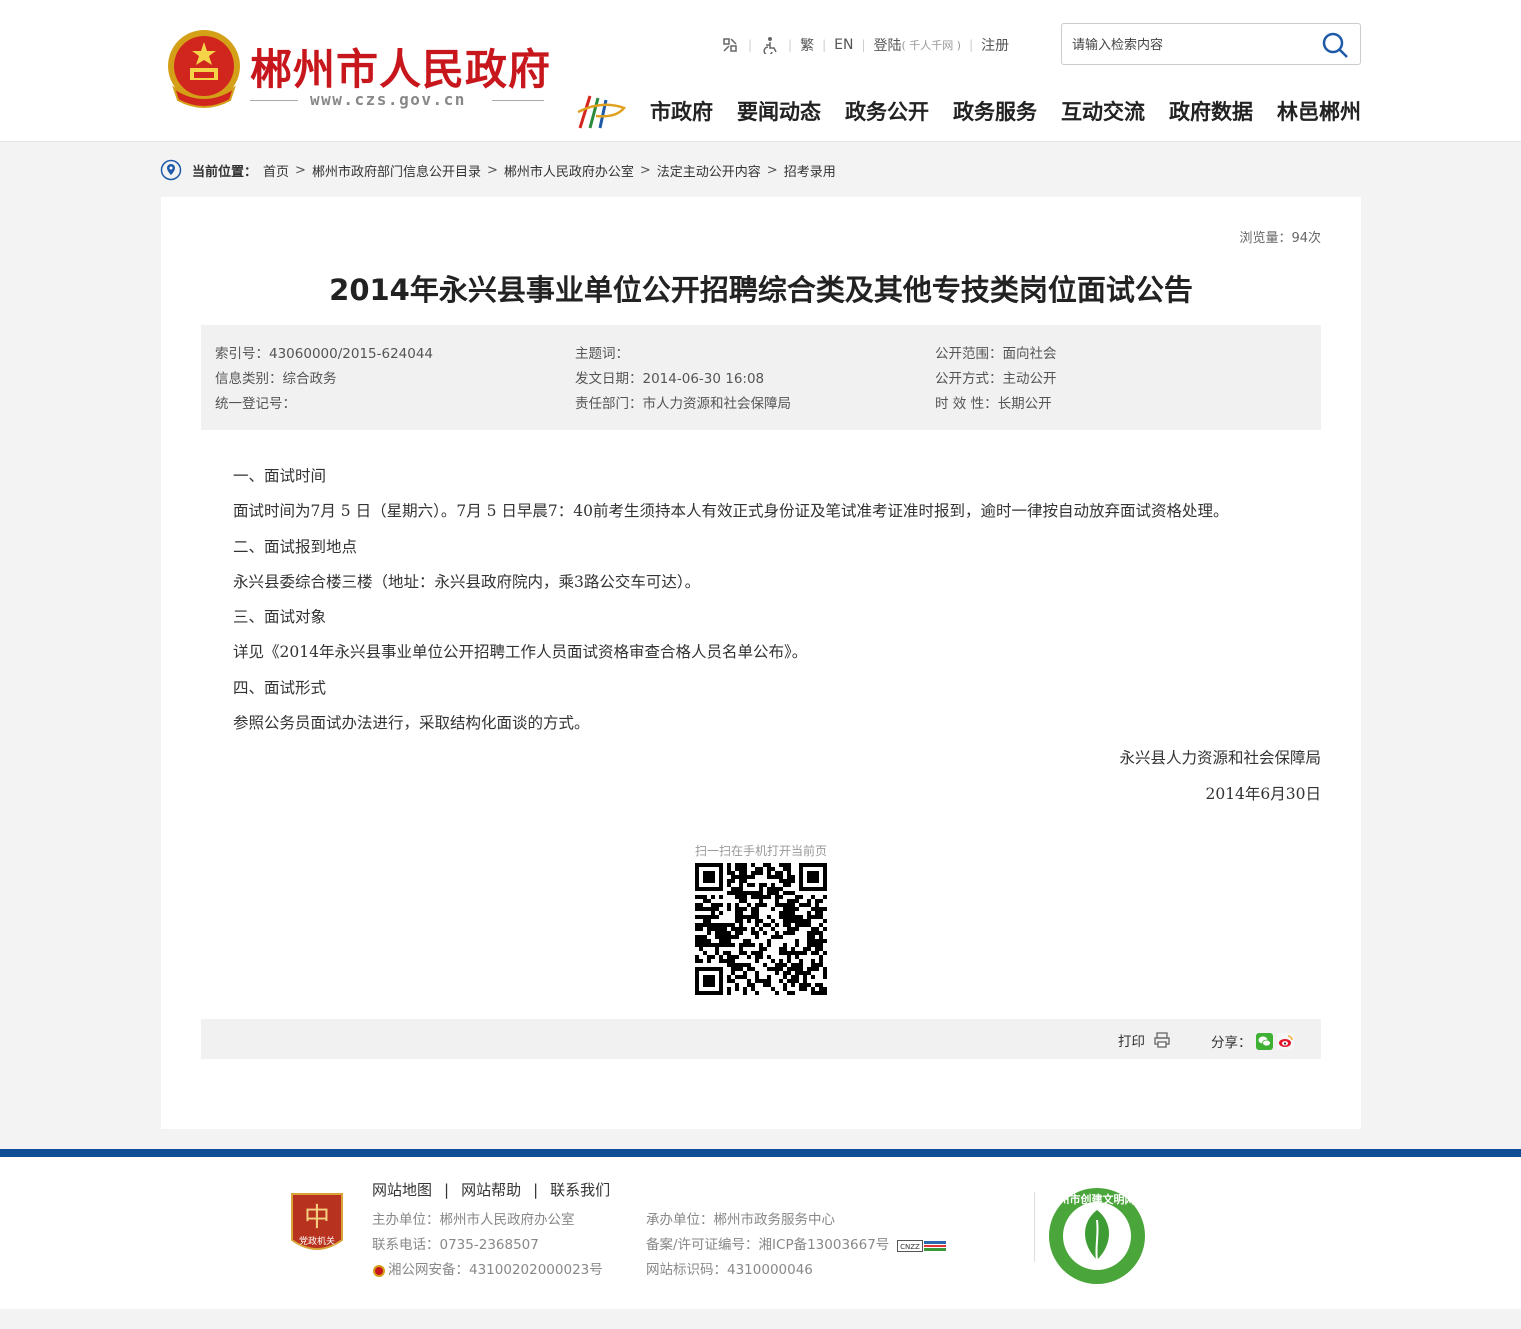 The width and height of the screenshot is (1521, 1329). I want to click on url-divider-left, so click(274, 100).